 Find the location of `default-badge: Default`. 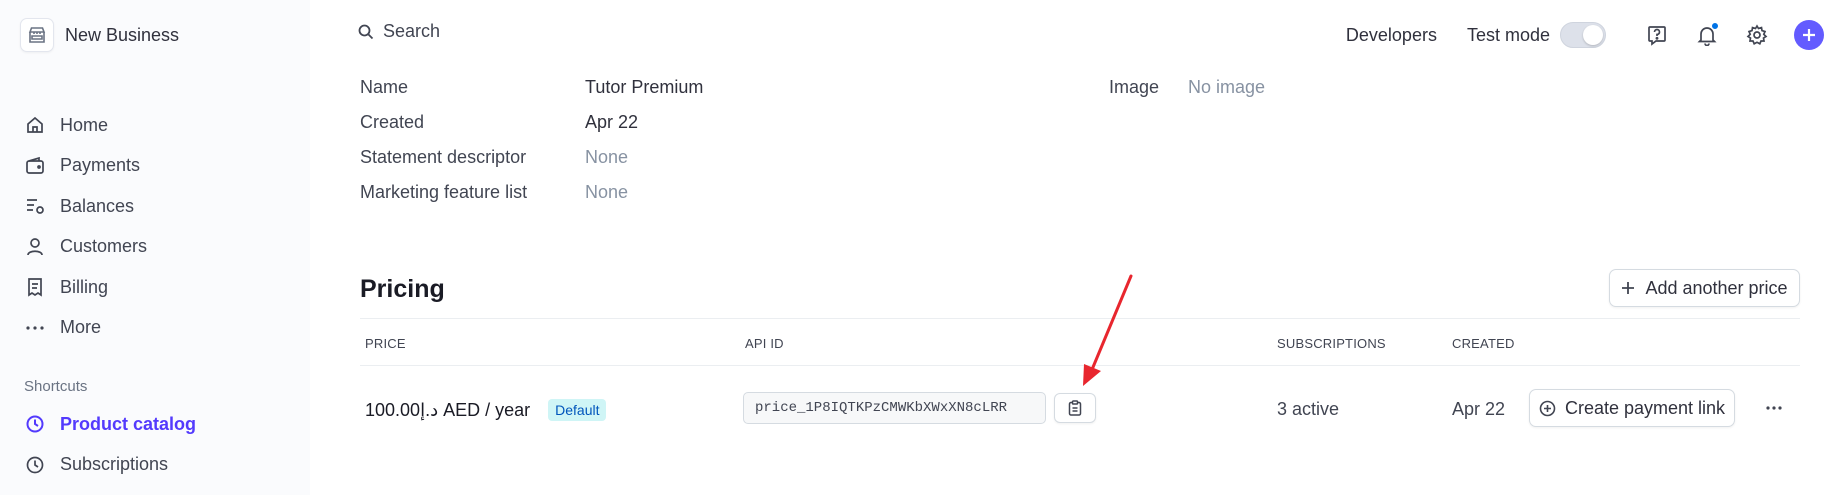

default-badge: Default is located at coordinates (577, 410).